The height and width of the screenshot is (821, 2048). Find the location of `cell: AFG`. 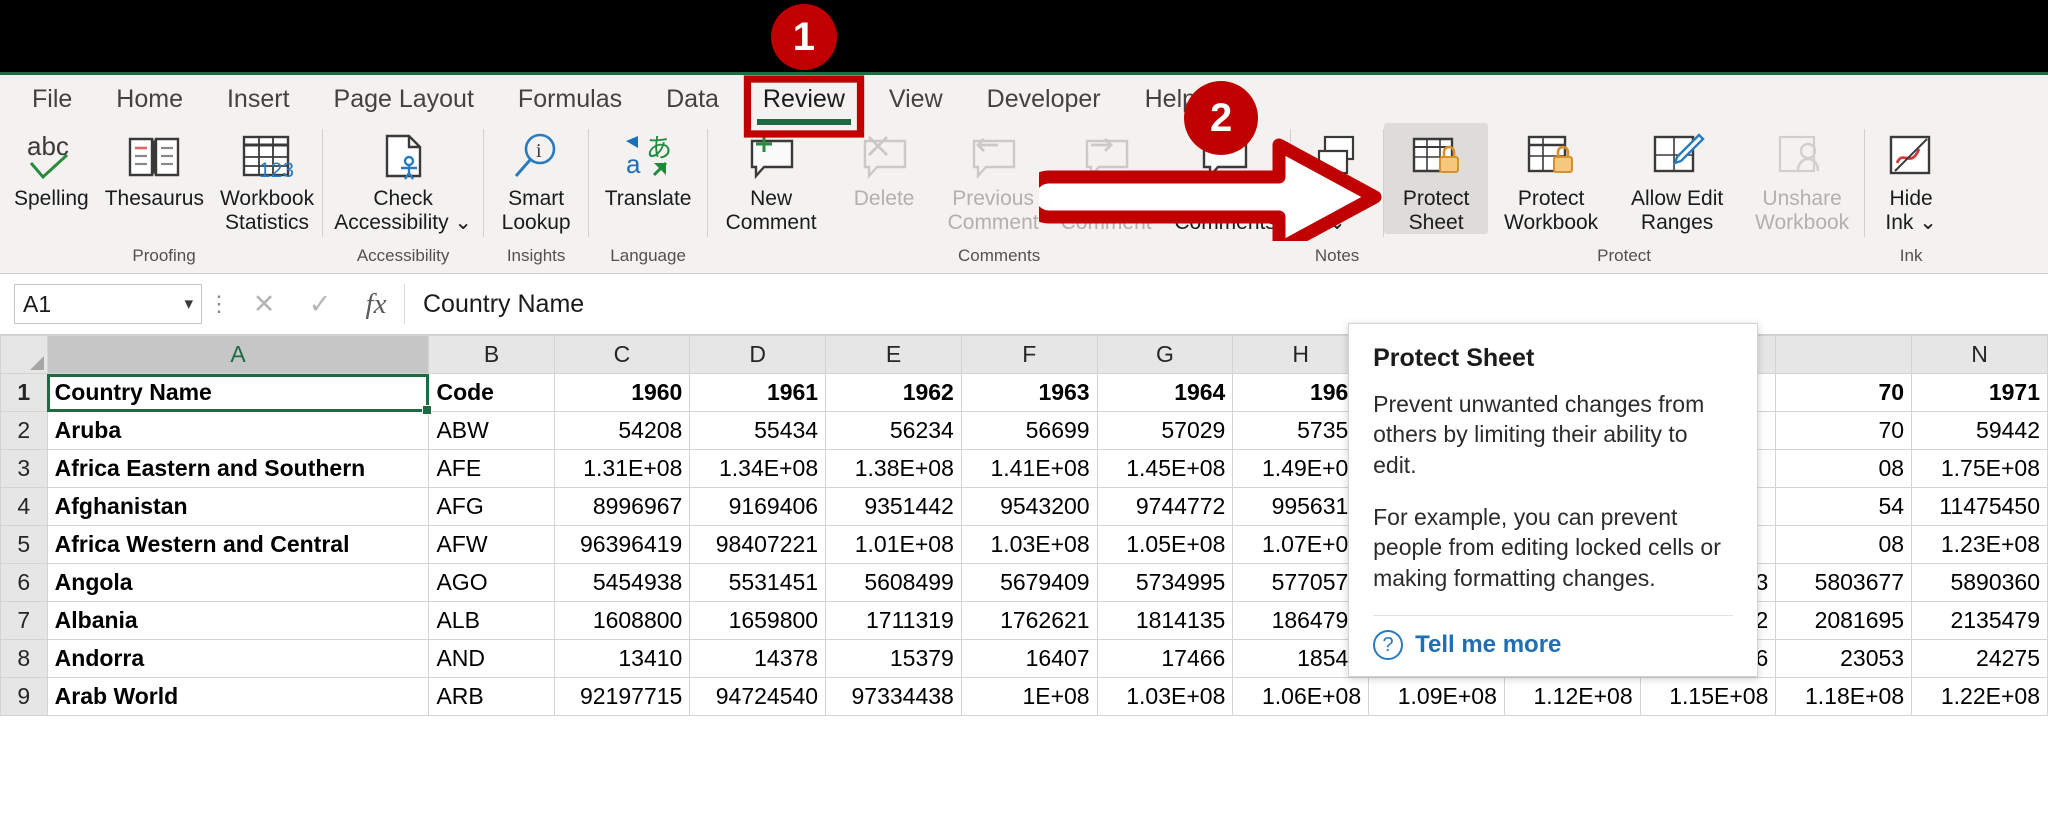

cell: AFG is located at coordinates (491, 506).